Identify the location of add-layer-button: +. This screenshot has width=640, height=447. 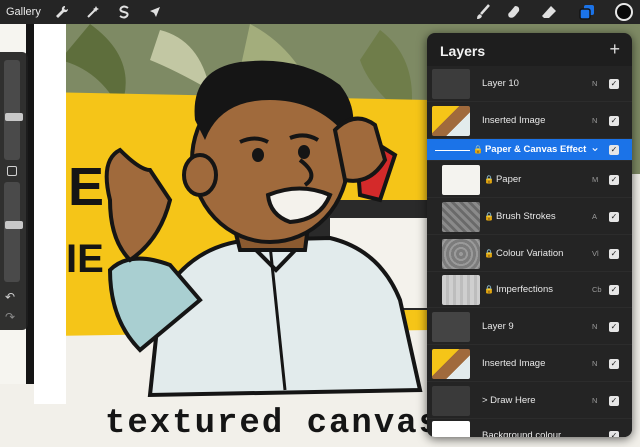
(614, 49).